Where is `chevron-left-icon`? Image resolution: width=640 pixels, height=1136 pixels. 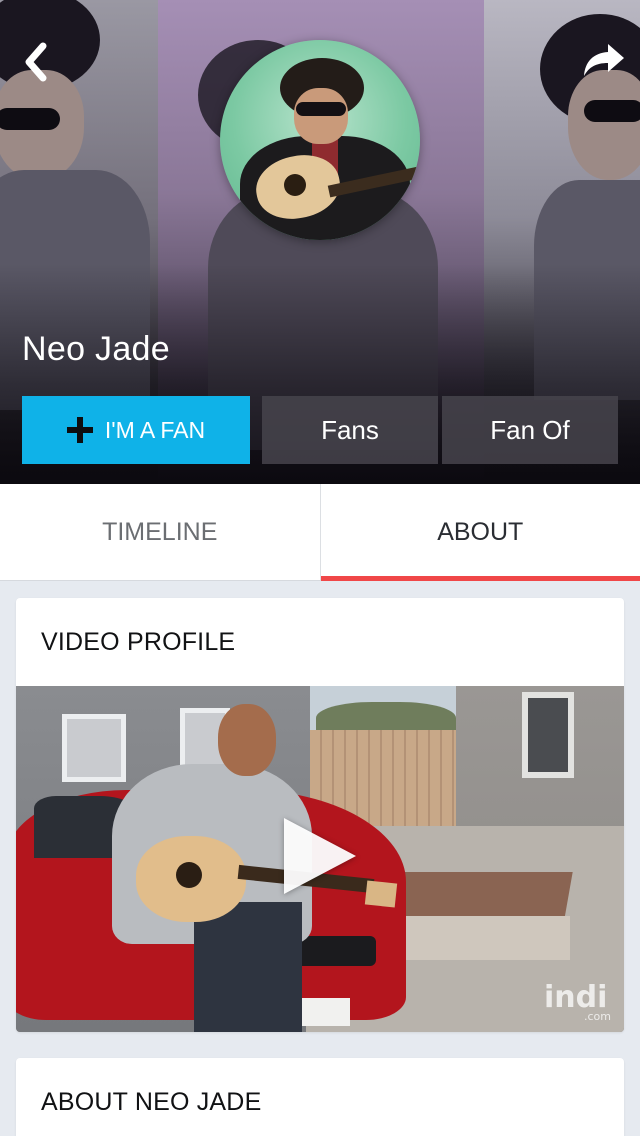 chevron-left-icon is located at coordinates (36, 62).